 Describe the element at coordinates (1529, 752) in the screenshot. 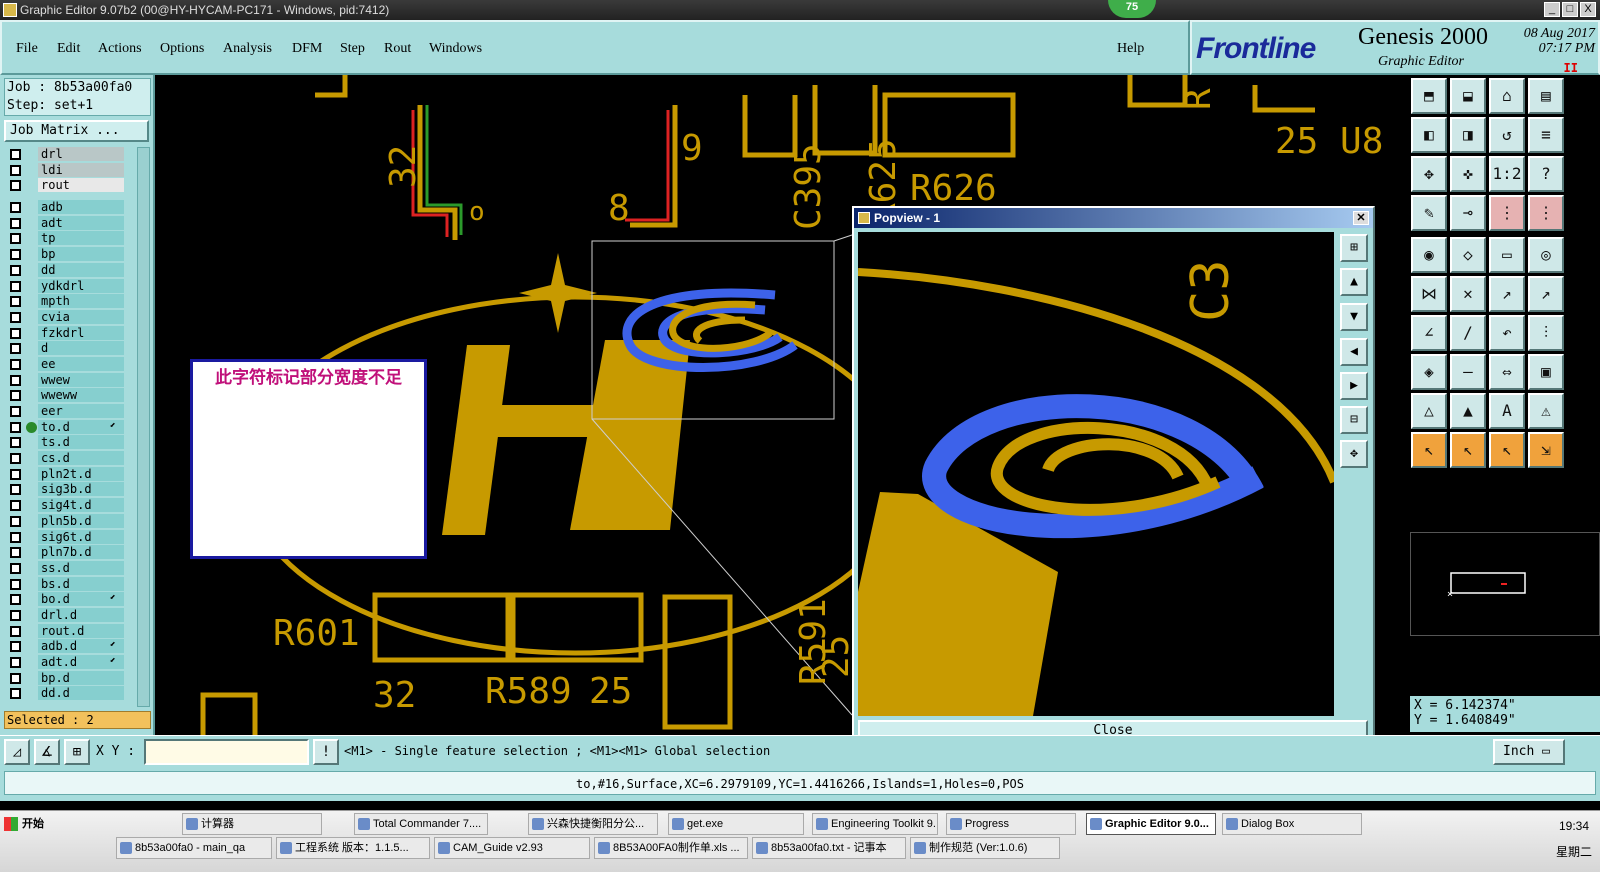

I see `units-dropdown: Inch ▭` at that location.